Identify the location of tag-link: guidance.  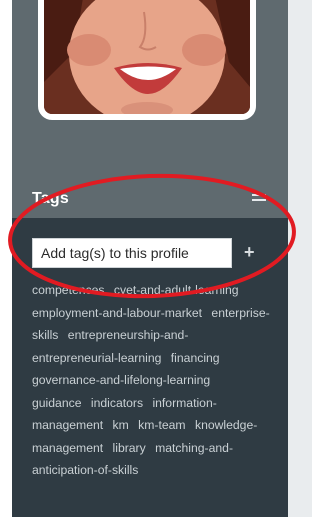
(56, 403).